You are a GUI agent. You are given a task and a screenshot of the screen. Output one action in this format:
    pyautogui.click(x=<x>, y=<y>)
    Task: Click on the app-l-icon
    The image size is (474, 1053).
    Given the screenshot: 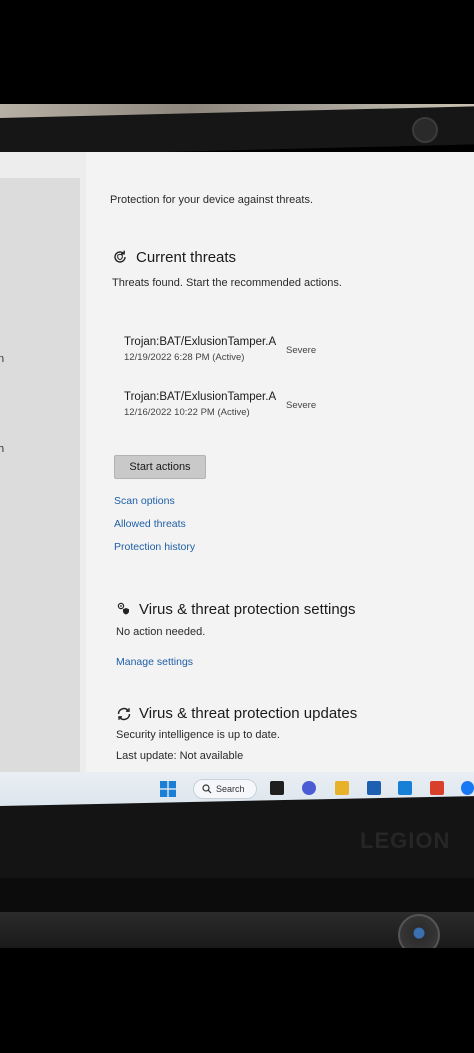 What is the action you would take?
    pyautogui.click(x=405, y=788)
    